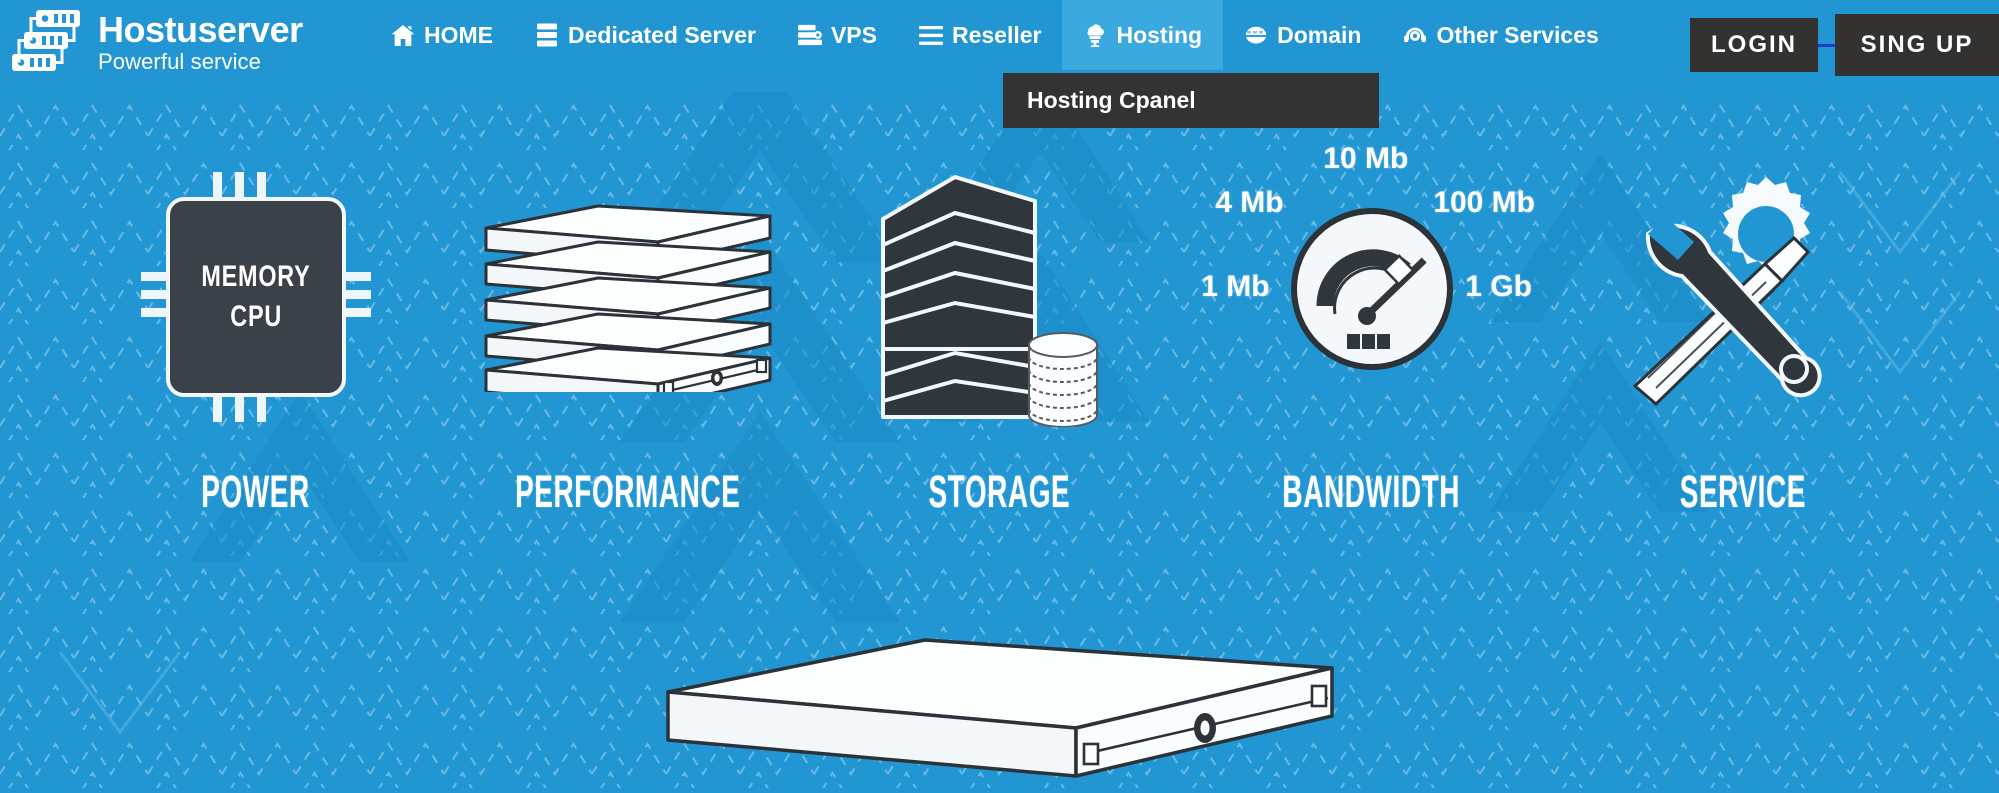  I want to click on gauge-label-10mb: 10 Mb, so click(1366, 158).